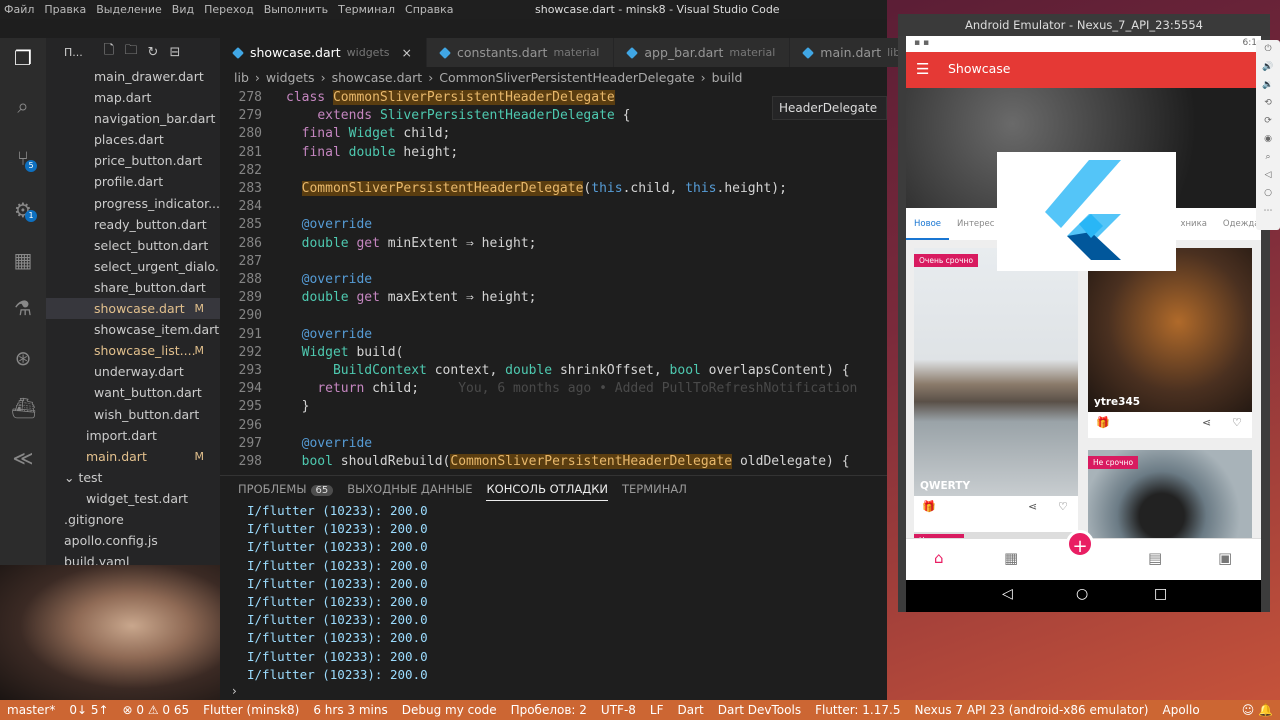 The width and height of the screenshot is (1280, 720). What do you see at coordinates (251, 710) in the screenshot?
I see `status-flutter-session: Flutter (minsk8)` at bounding box center [251, 710].